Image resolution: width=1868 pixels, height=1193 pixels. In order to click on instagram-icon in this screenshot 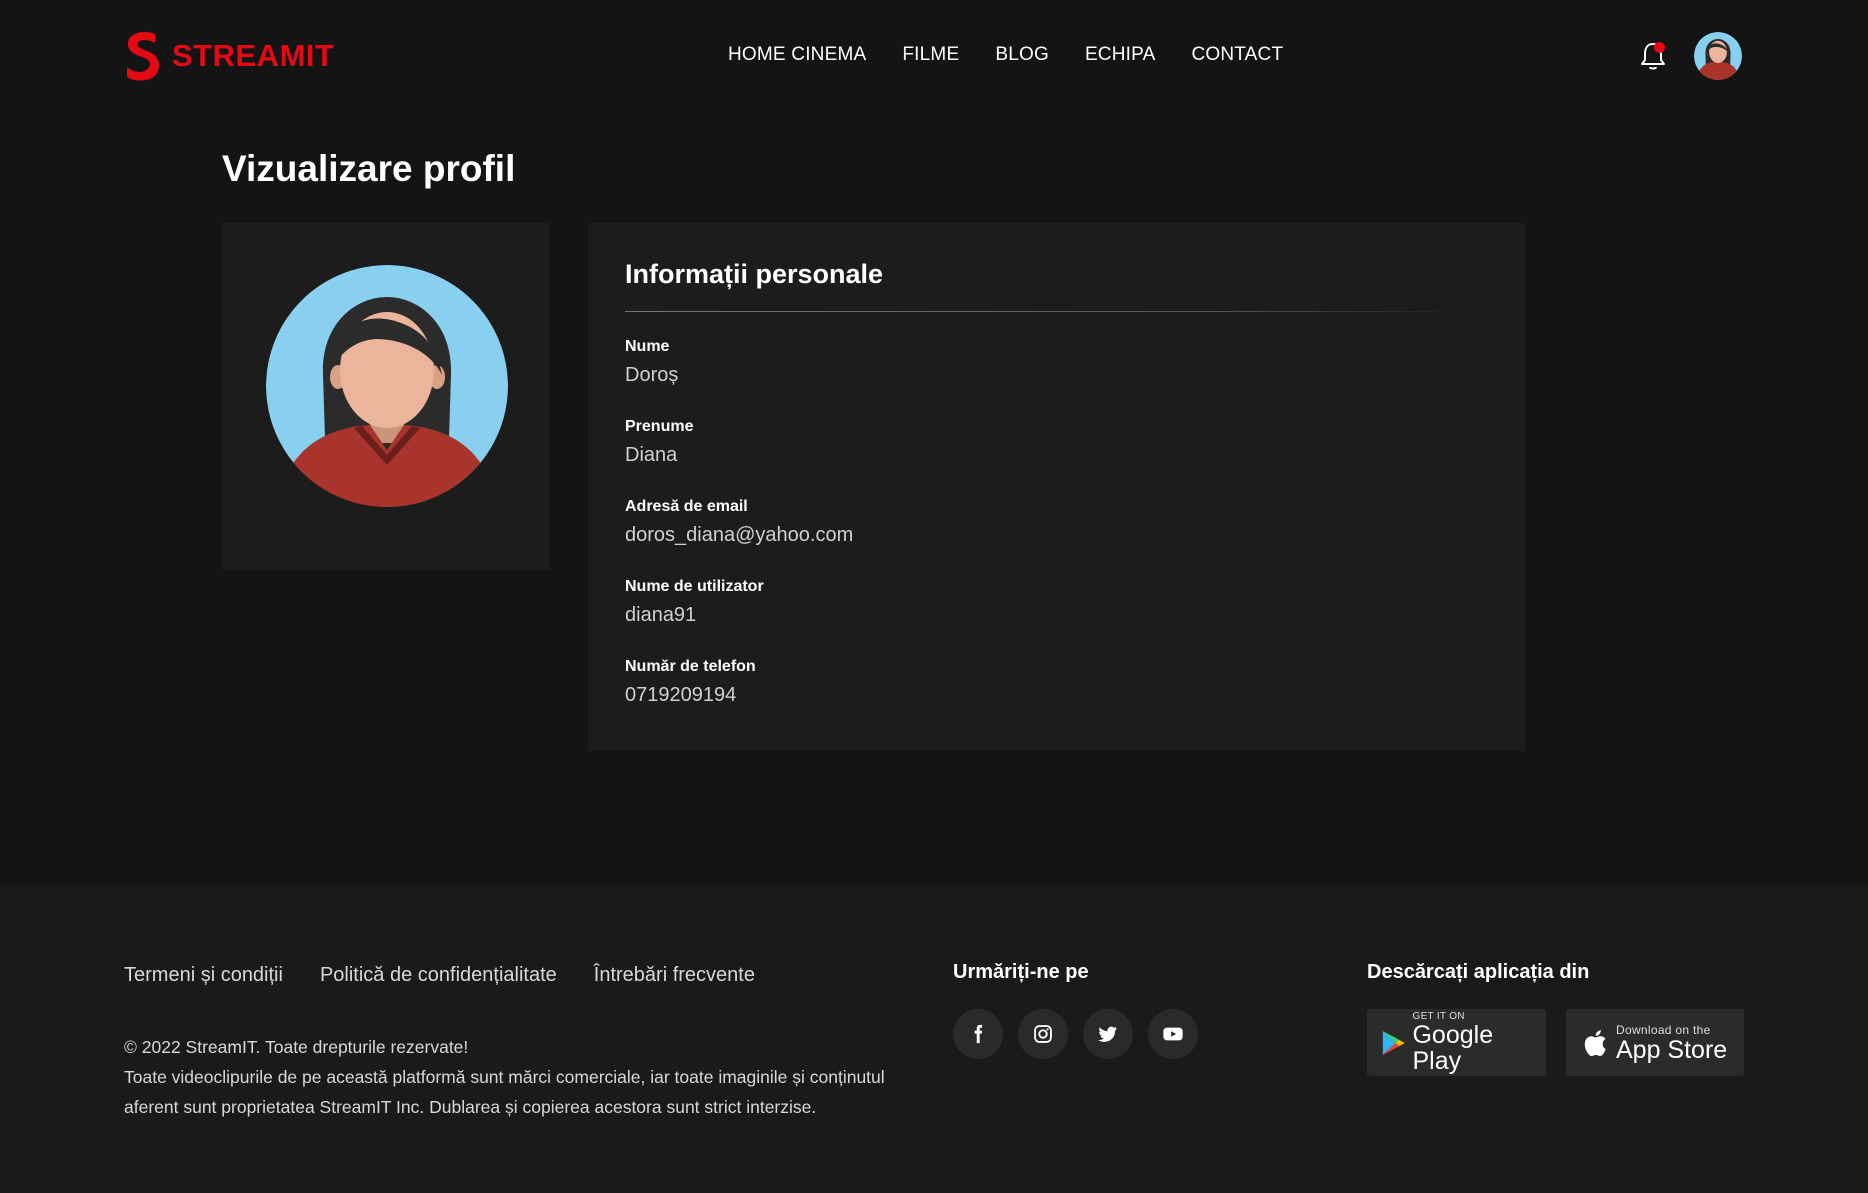, I will do `click(1043, 1034)`.